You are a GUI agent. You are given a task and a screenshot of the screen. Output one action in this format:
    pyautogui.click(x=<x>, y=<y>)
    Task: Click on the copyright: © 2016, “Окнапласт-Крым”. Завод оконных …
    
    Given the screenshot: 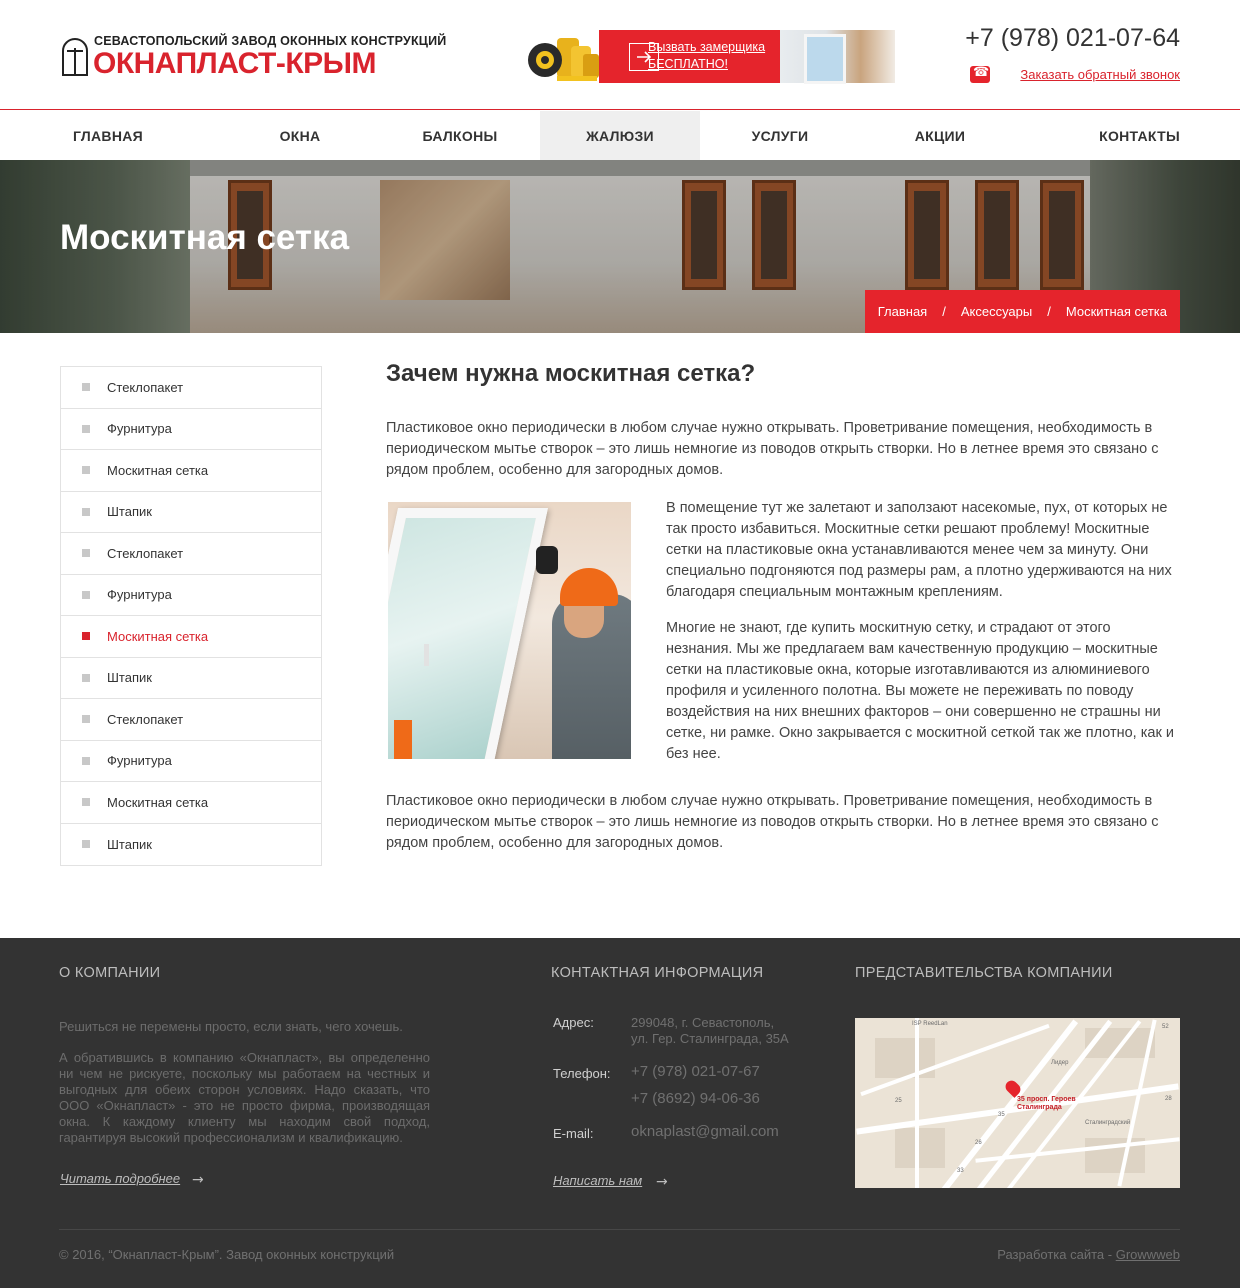 What is the action you would take?
    pyautogui.click(x=227, y=1254)
    